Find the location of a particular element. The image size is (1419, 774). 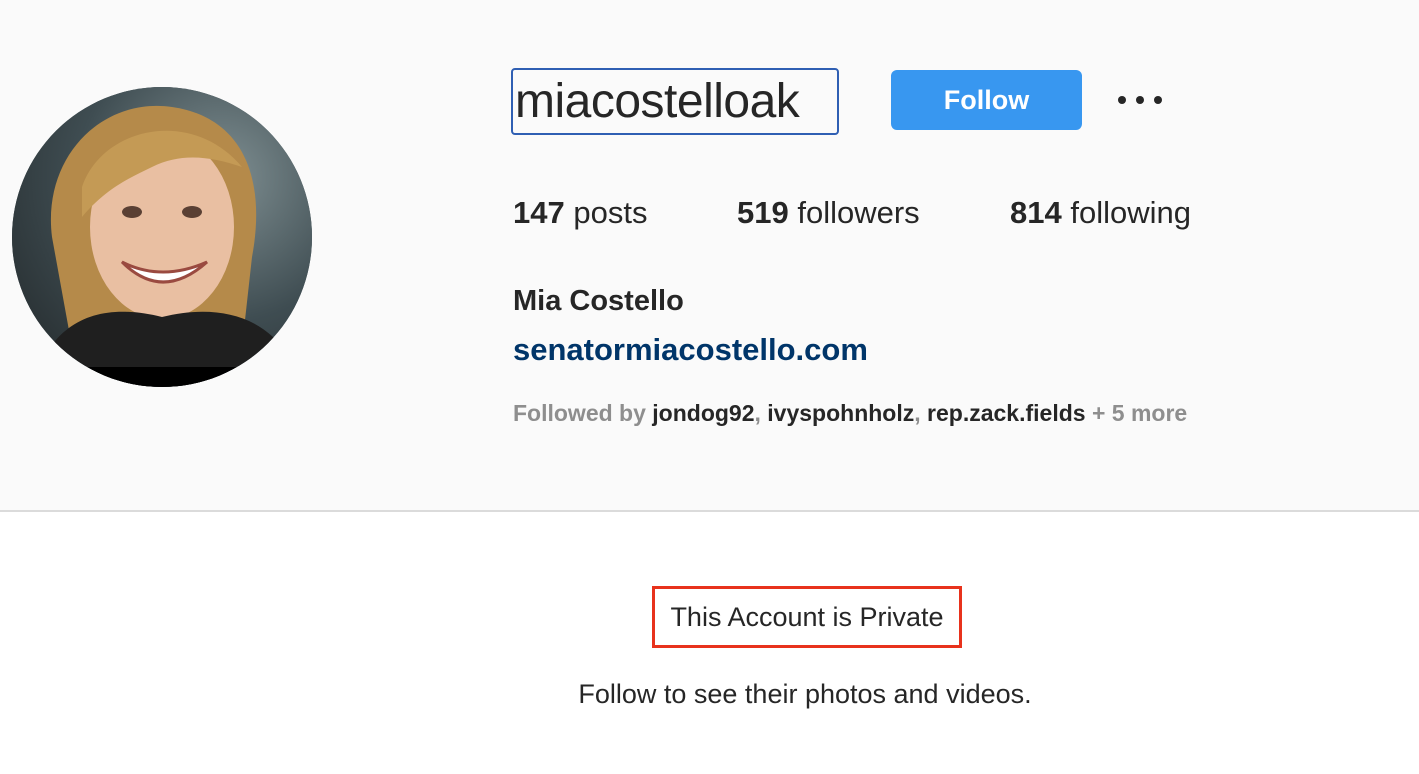

follower-name: rep.zack.fields is located at coordinates (1006, 413).